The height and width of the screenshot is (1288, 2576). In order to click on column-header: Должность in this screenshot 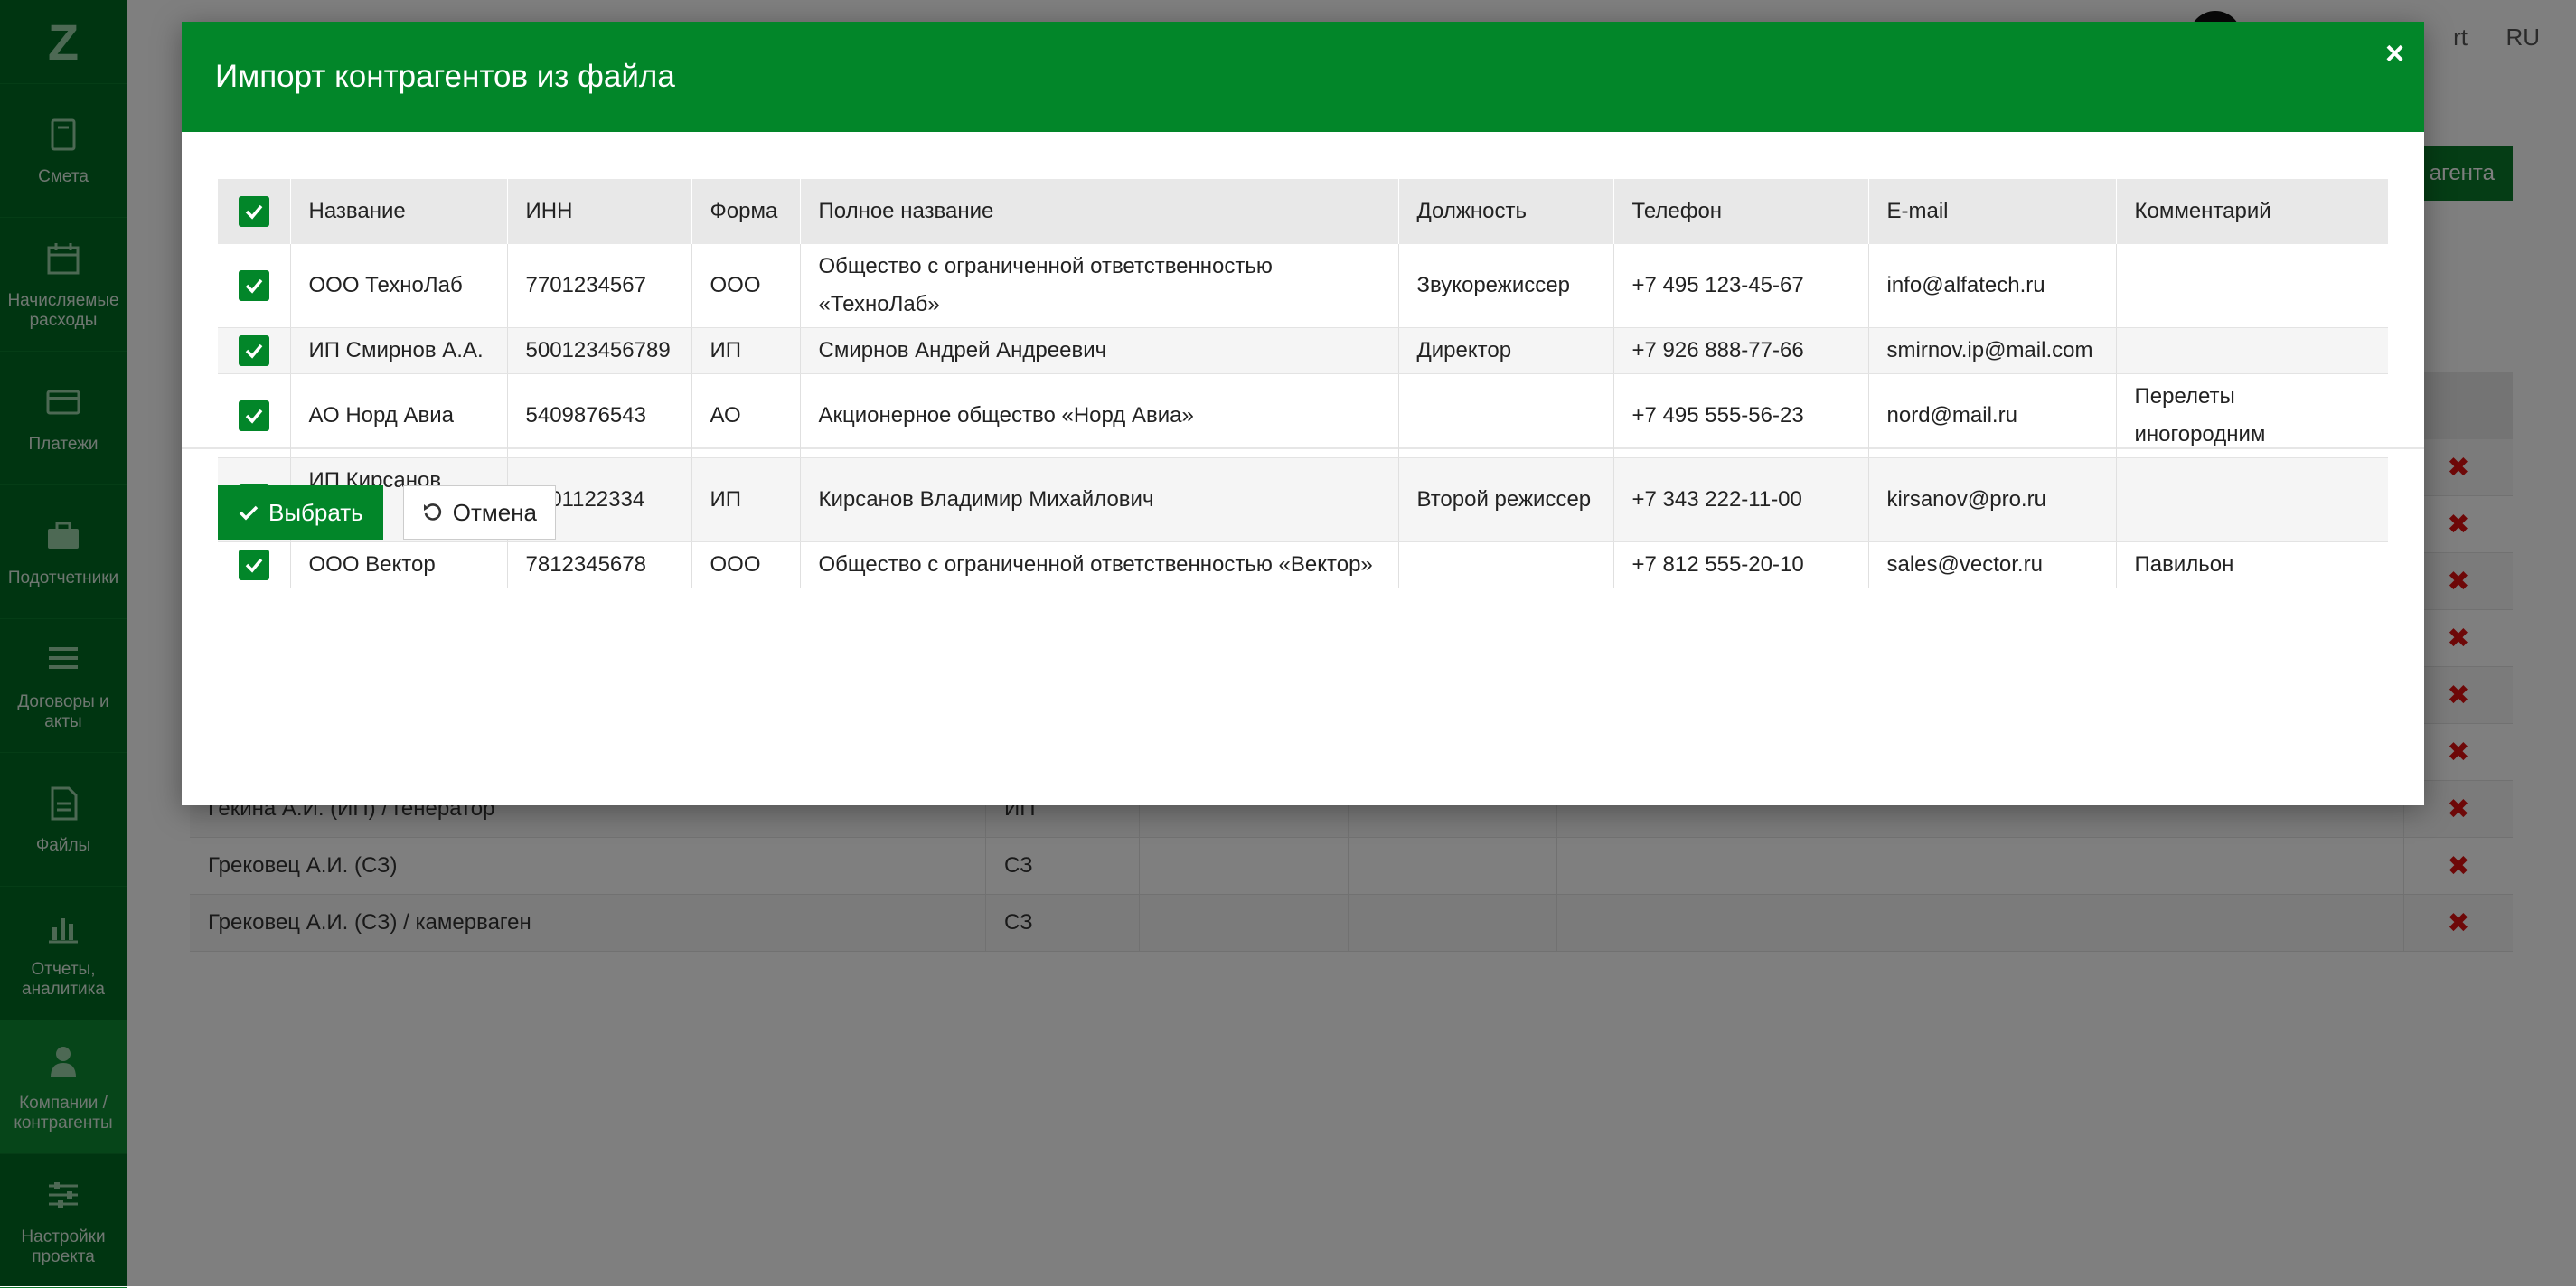, I will do `click(1505, 211)`.